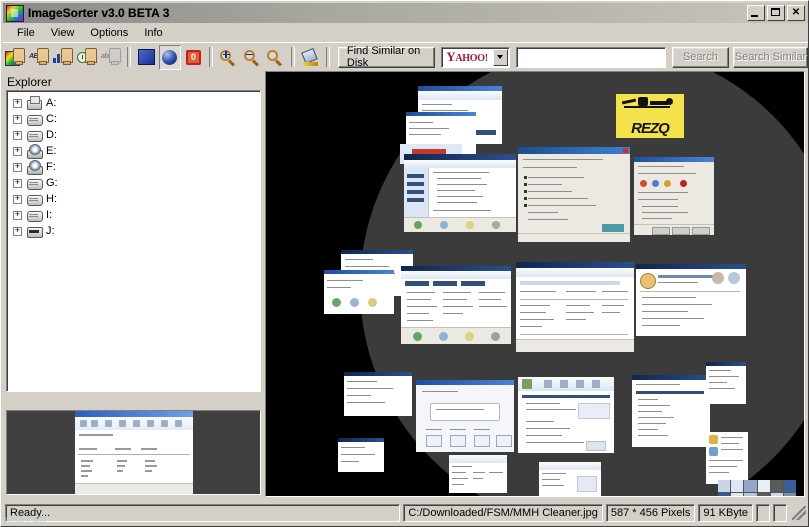  I want to click on background-color-button, so click(310, 57).